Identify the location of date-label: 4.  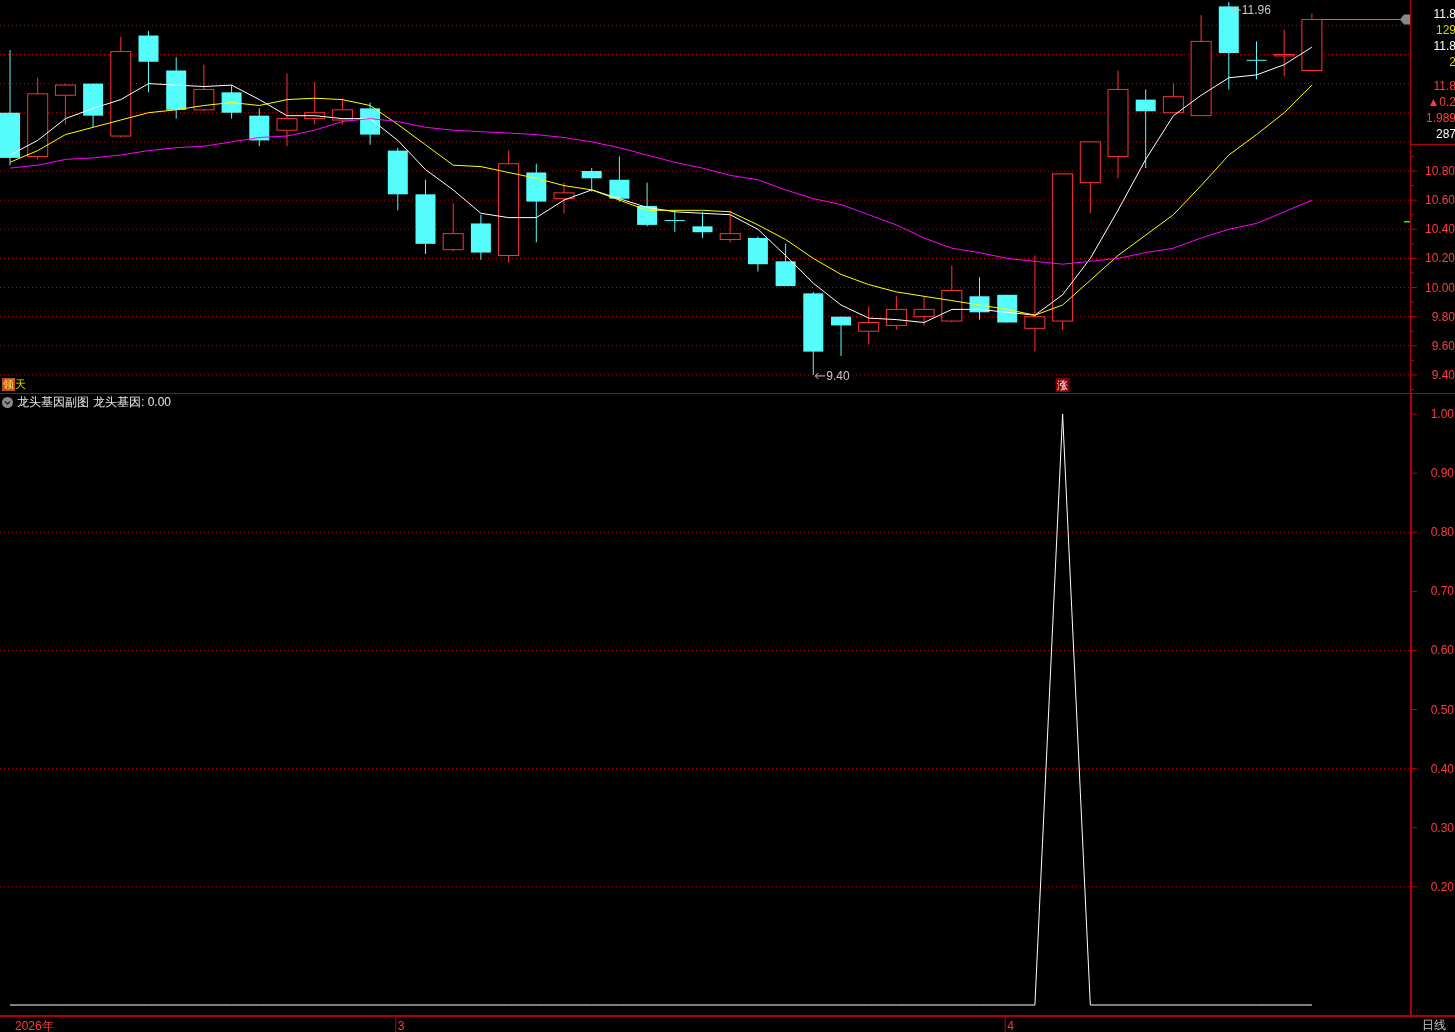
(1010, 1025).